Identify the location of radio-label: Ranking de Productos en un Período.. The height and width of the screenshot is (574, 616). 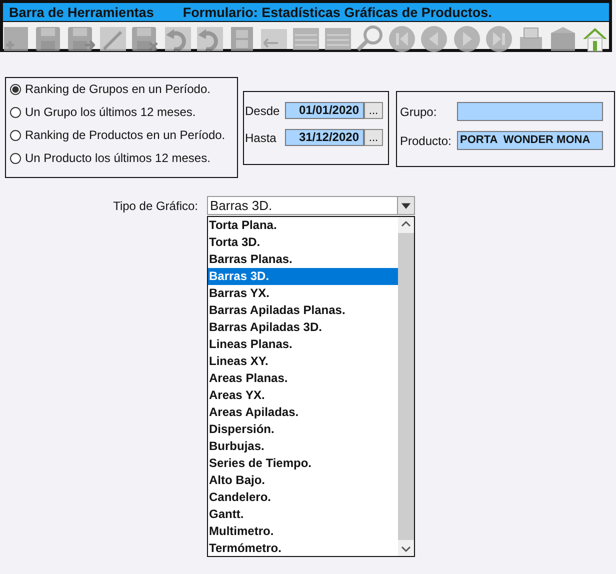
(125, 135).